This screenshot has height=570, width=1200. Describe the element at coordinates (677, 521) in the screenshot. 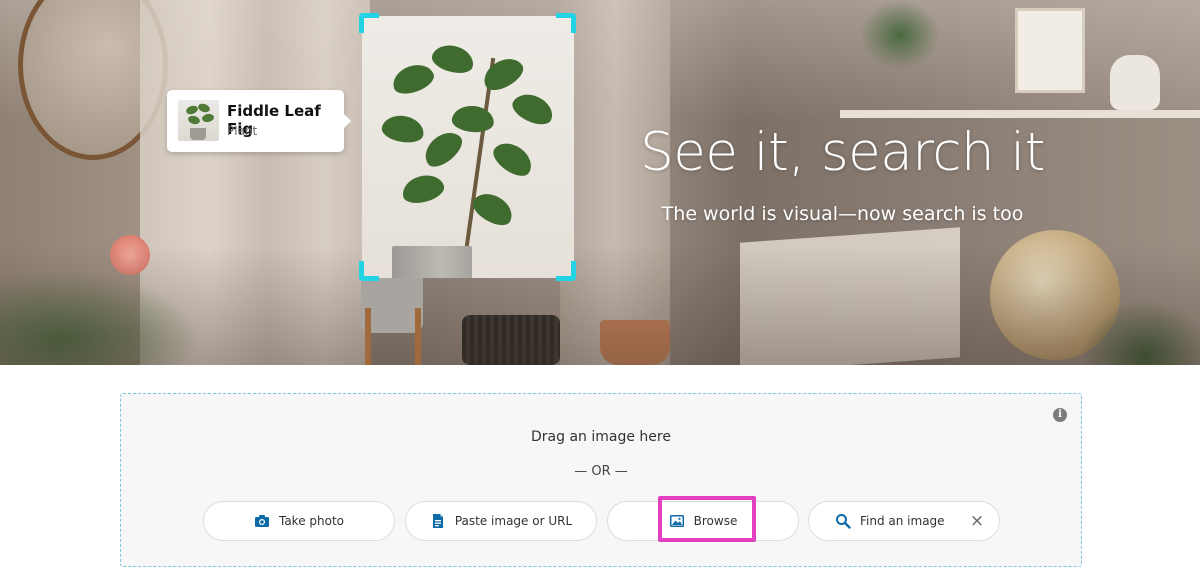

I see `image-icon` at that location.